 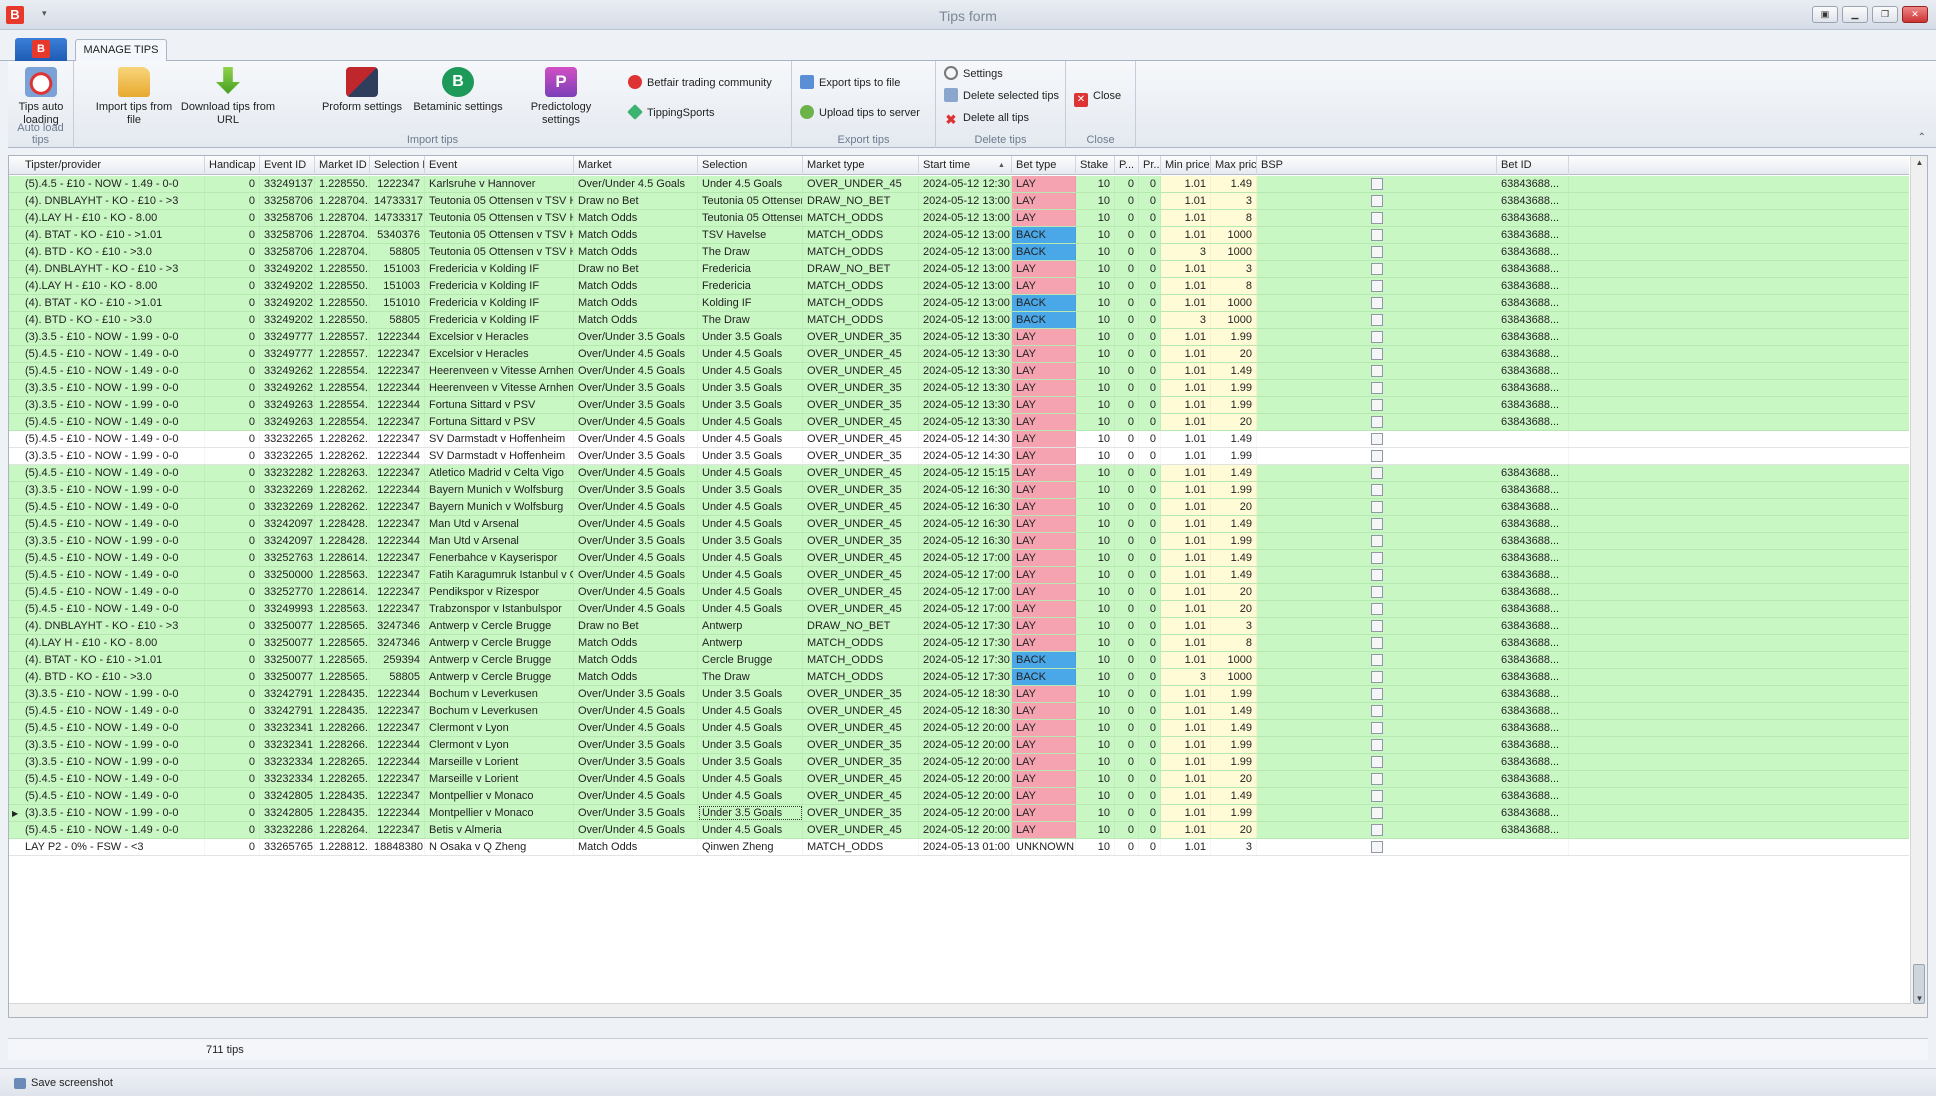 What do you see at coordinates (397, 711) in the screenshot?
I see `cell-selection-id: 1222347` at bounding box center [397, 711].